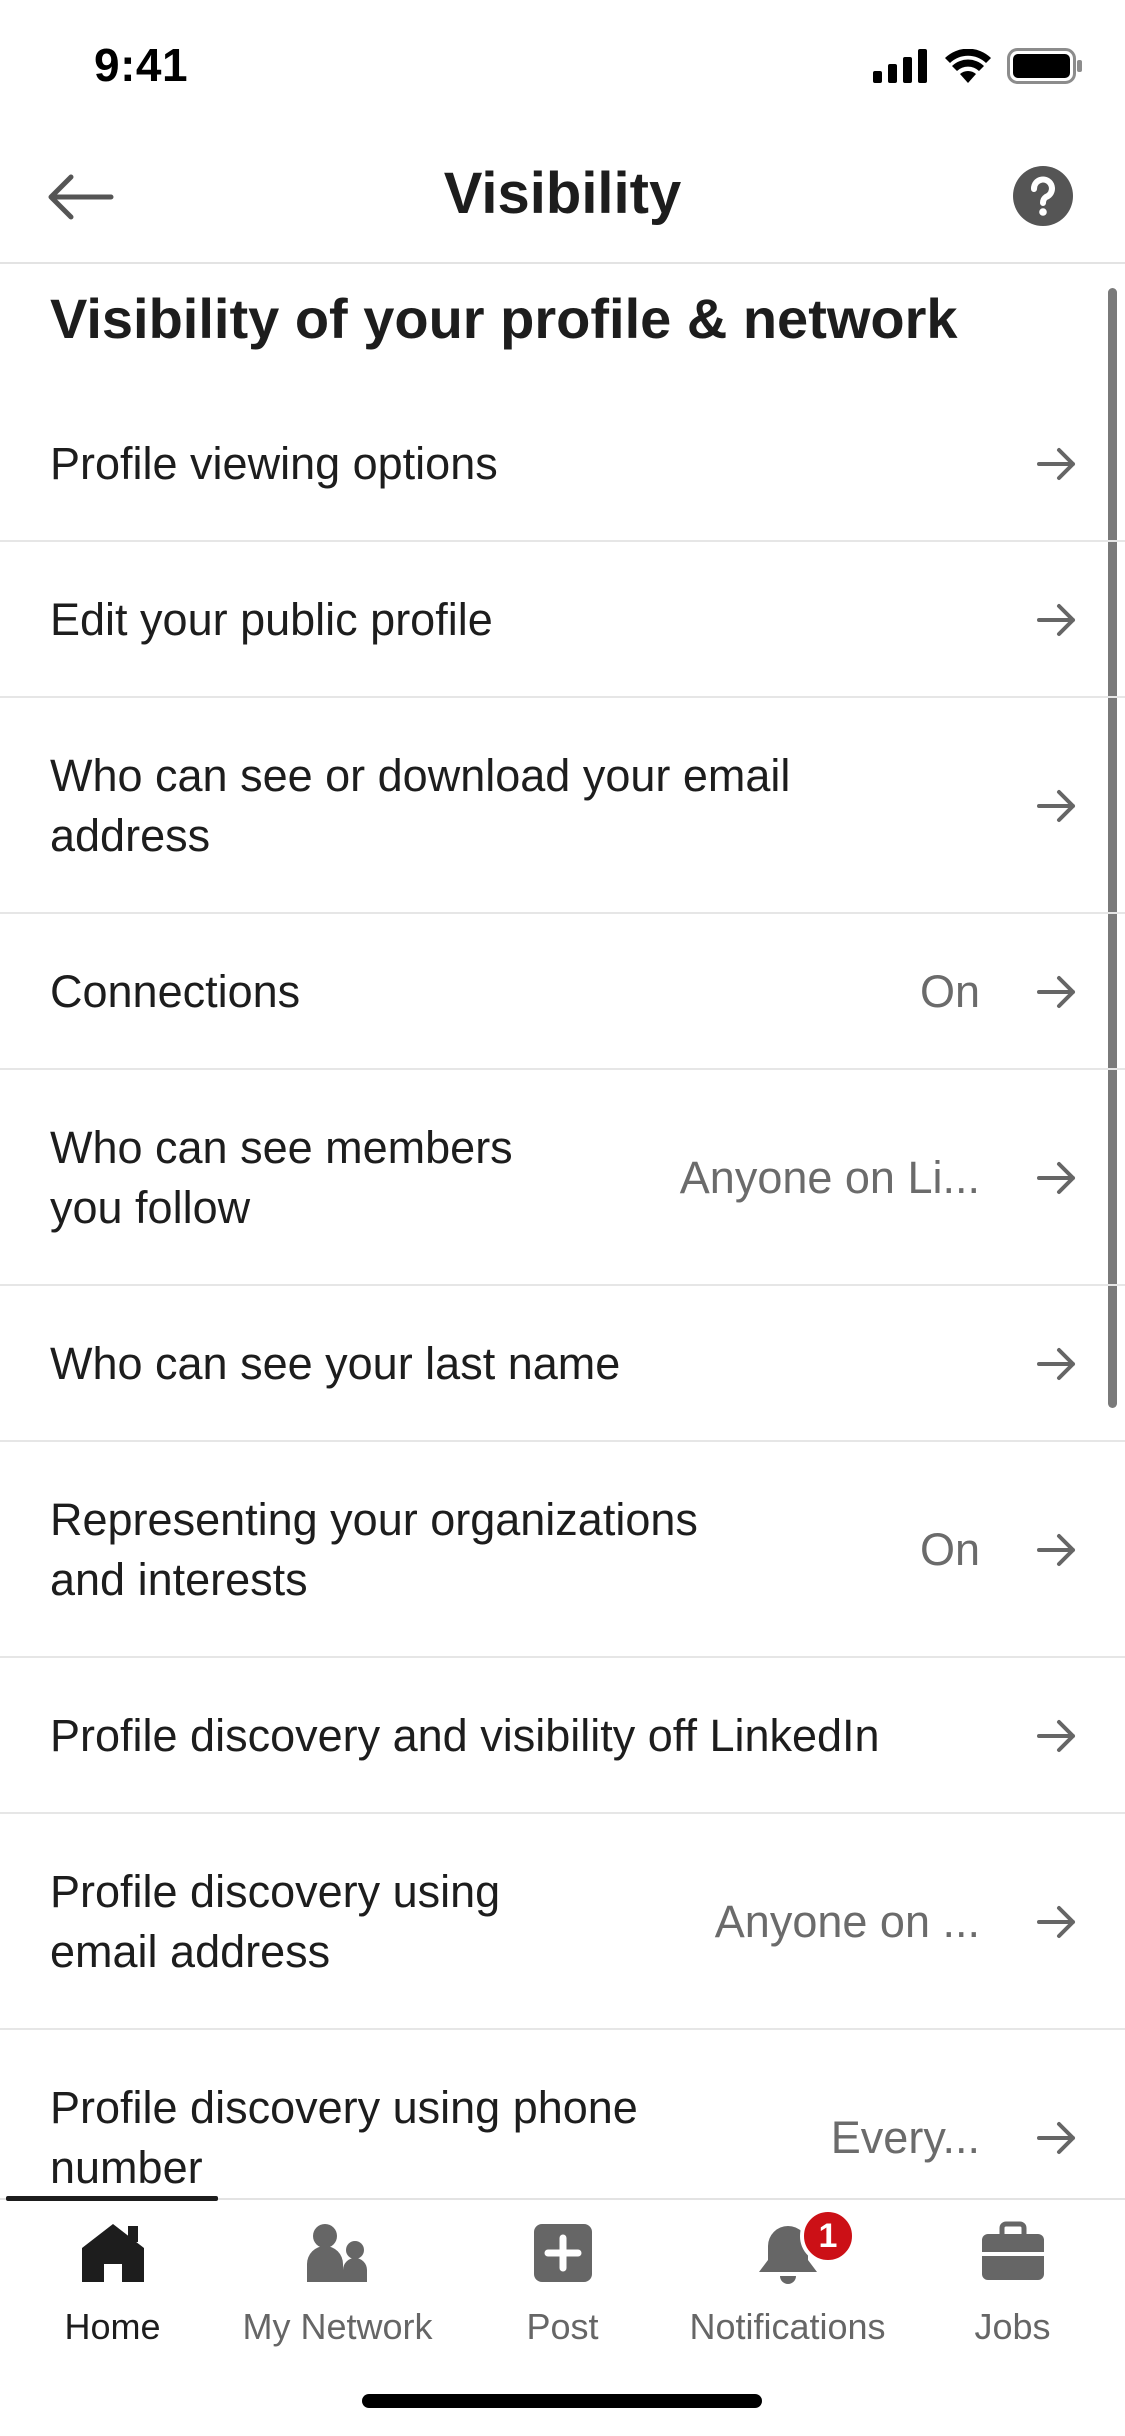  I want to click on home-indicator, so click(562, 2401).